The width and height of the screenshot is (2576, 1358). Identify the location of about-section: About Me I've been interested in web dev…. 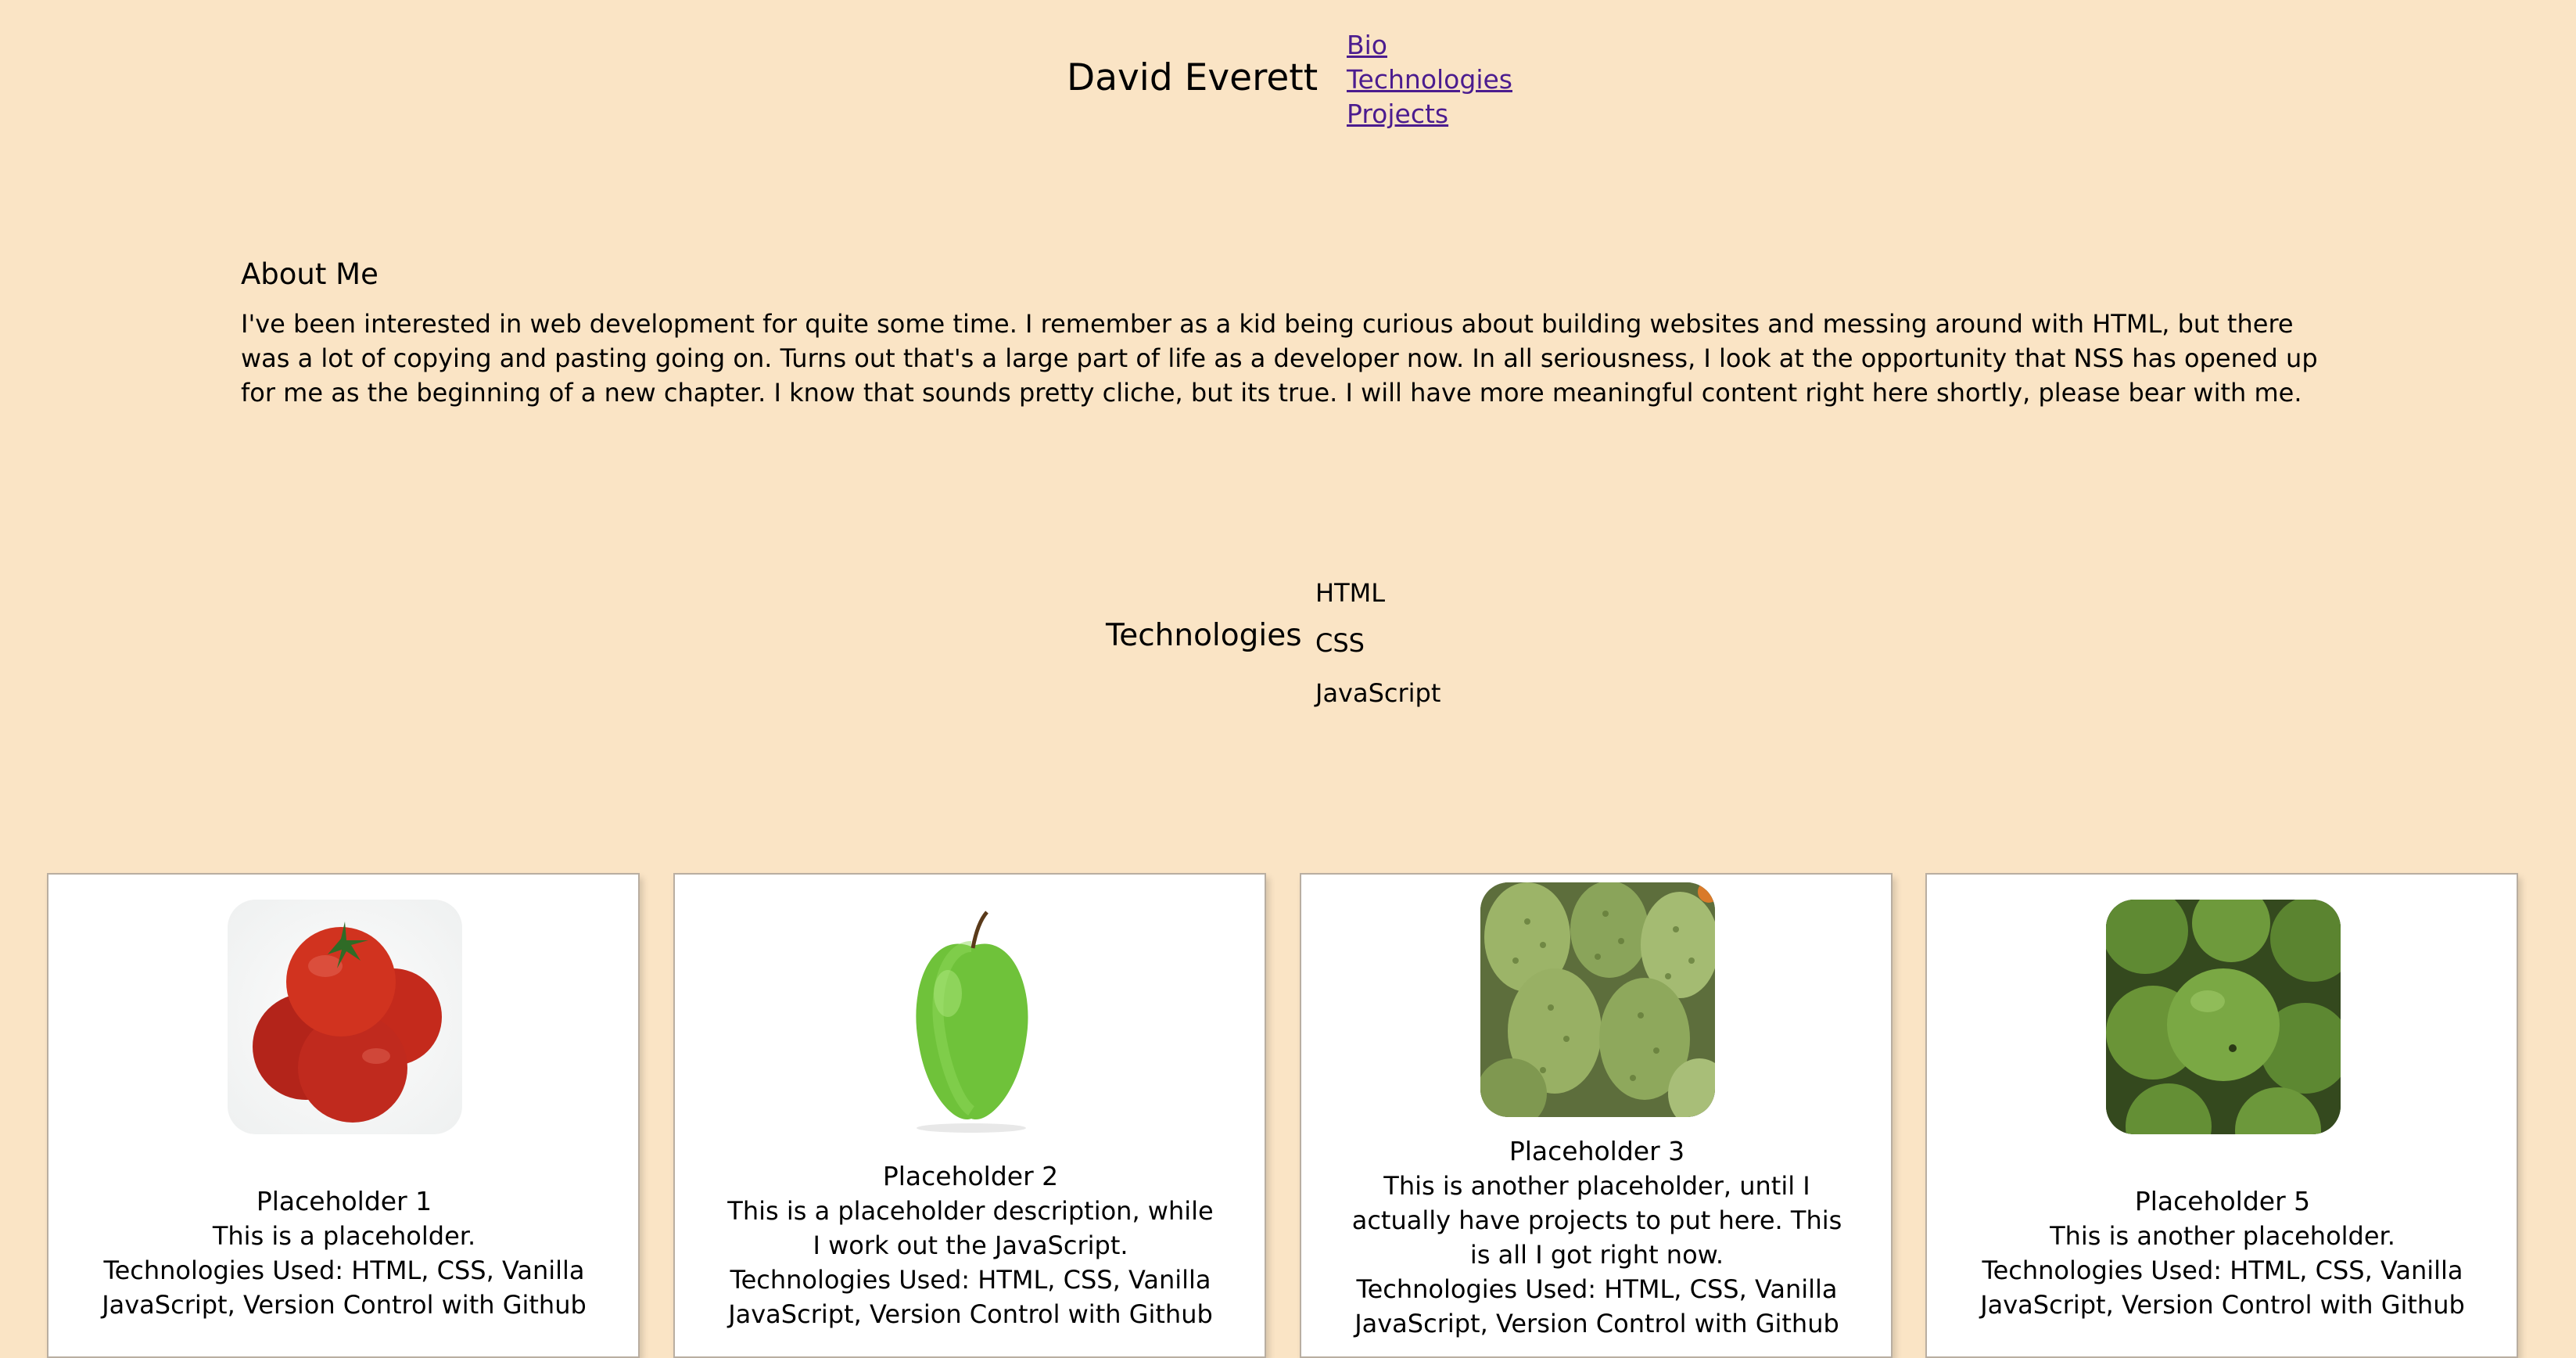
(1289, 330).